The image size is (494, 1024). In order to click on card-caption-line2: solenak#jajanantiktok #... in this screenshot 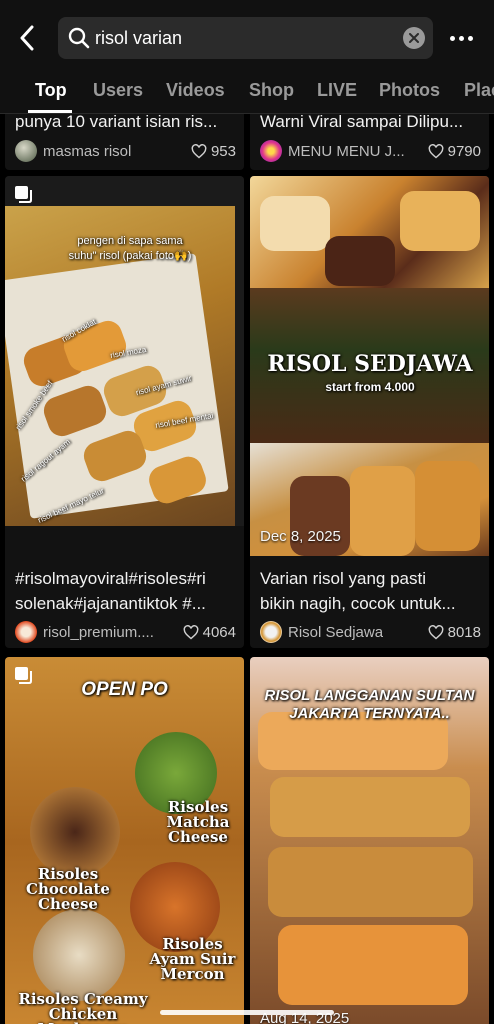, I will do `click(110, 603)`.